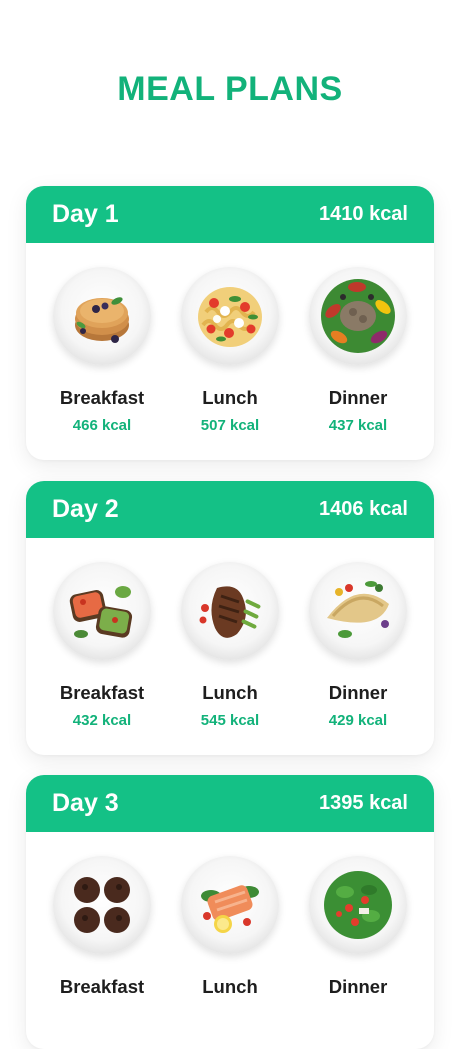 The height and width of the screenshot is (1049, 460). Describe the element at coordinates (363, 214) in the screenshot. I see `day-total-kcal: 1410 kcal` at that location.